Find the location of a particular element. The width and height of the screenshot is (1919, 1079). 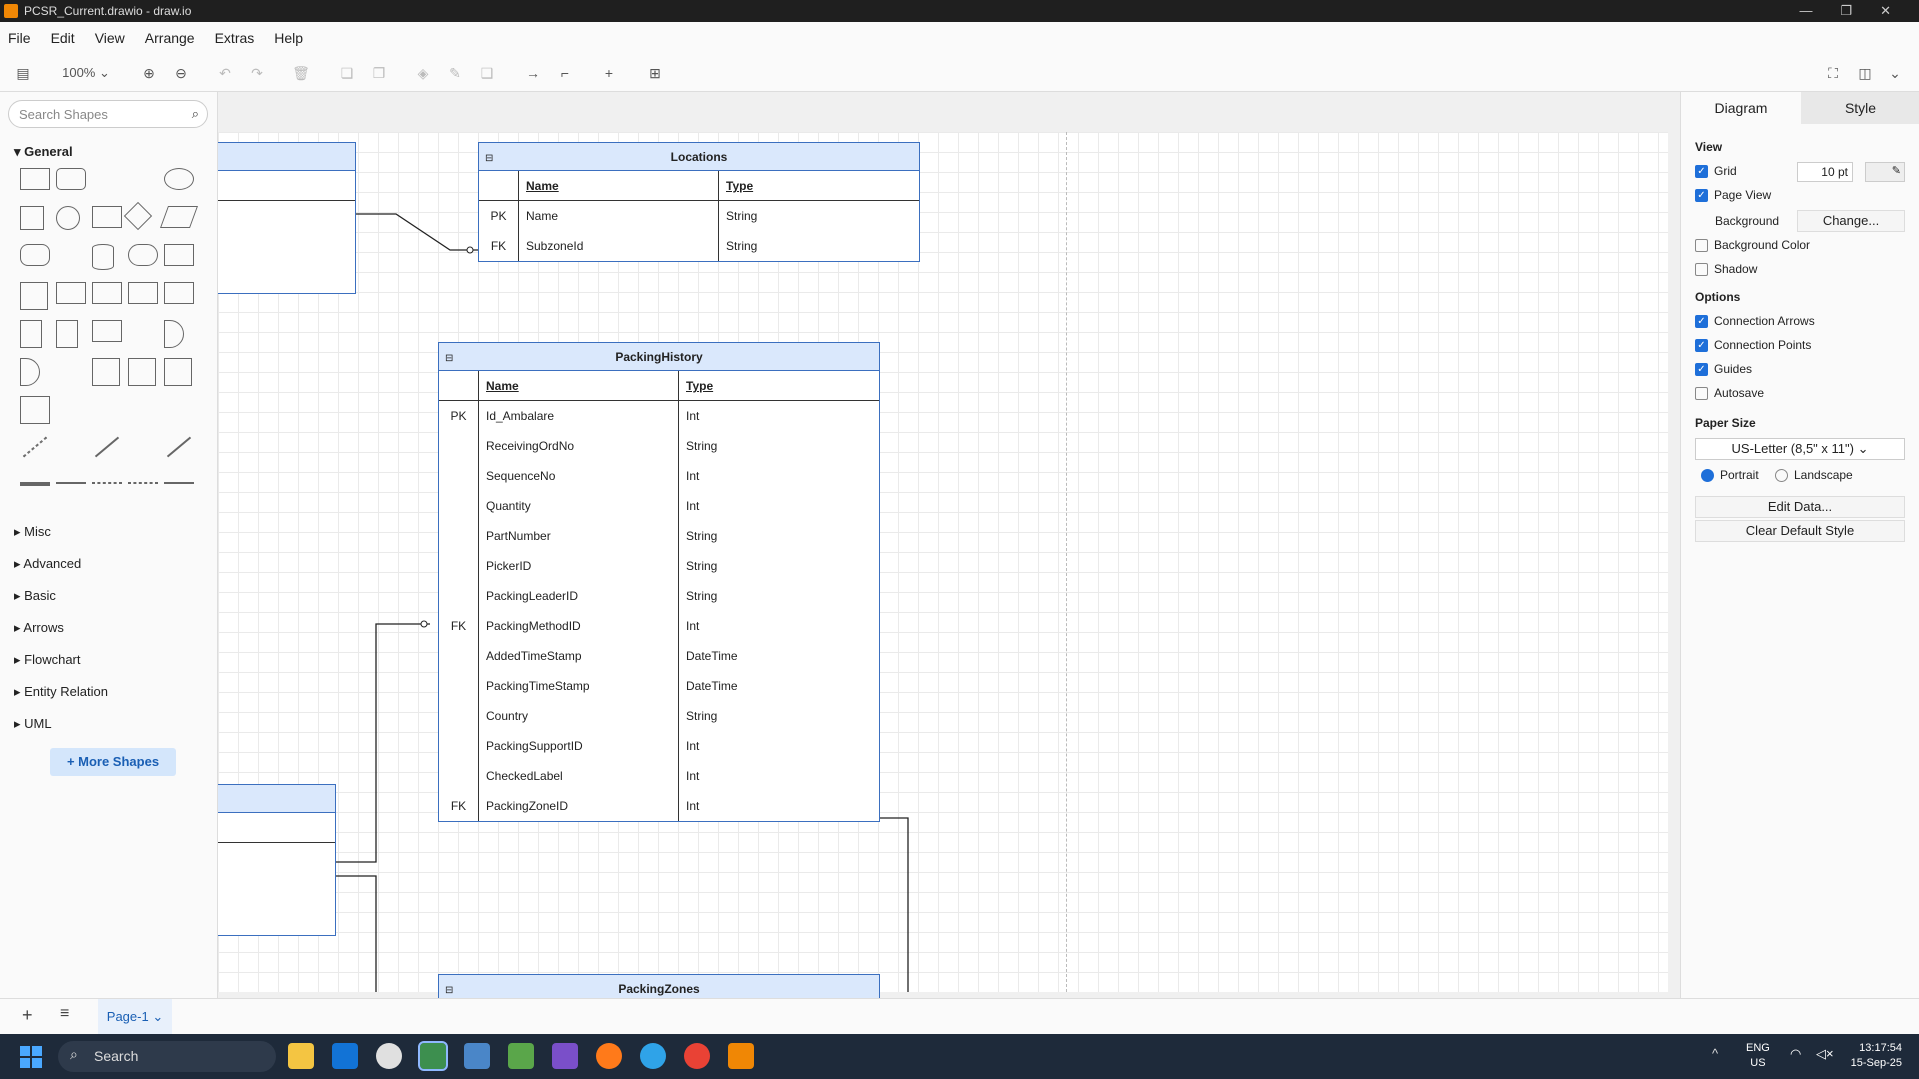

menu-help: Help is located at coordinates (288, 38).